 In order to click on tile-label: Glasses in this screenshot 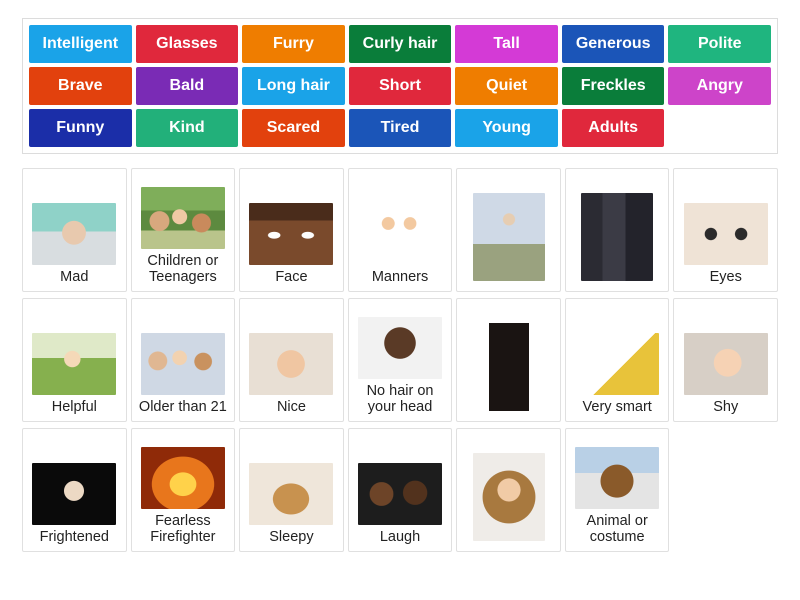, I will do `click(187, 43)`.